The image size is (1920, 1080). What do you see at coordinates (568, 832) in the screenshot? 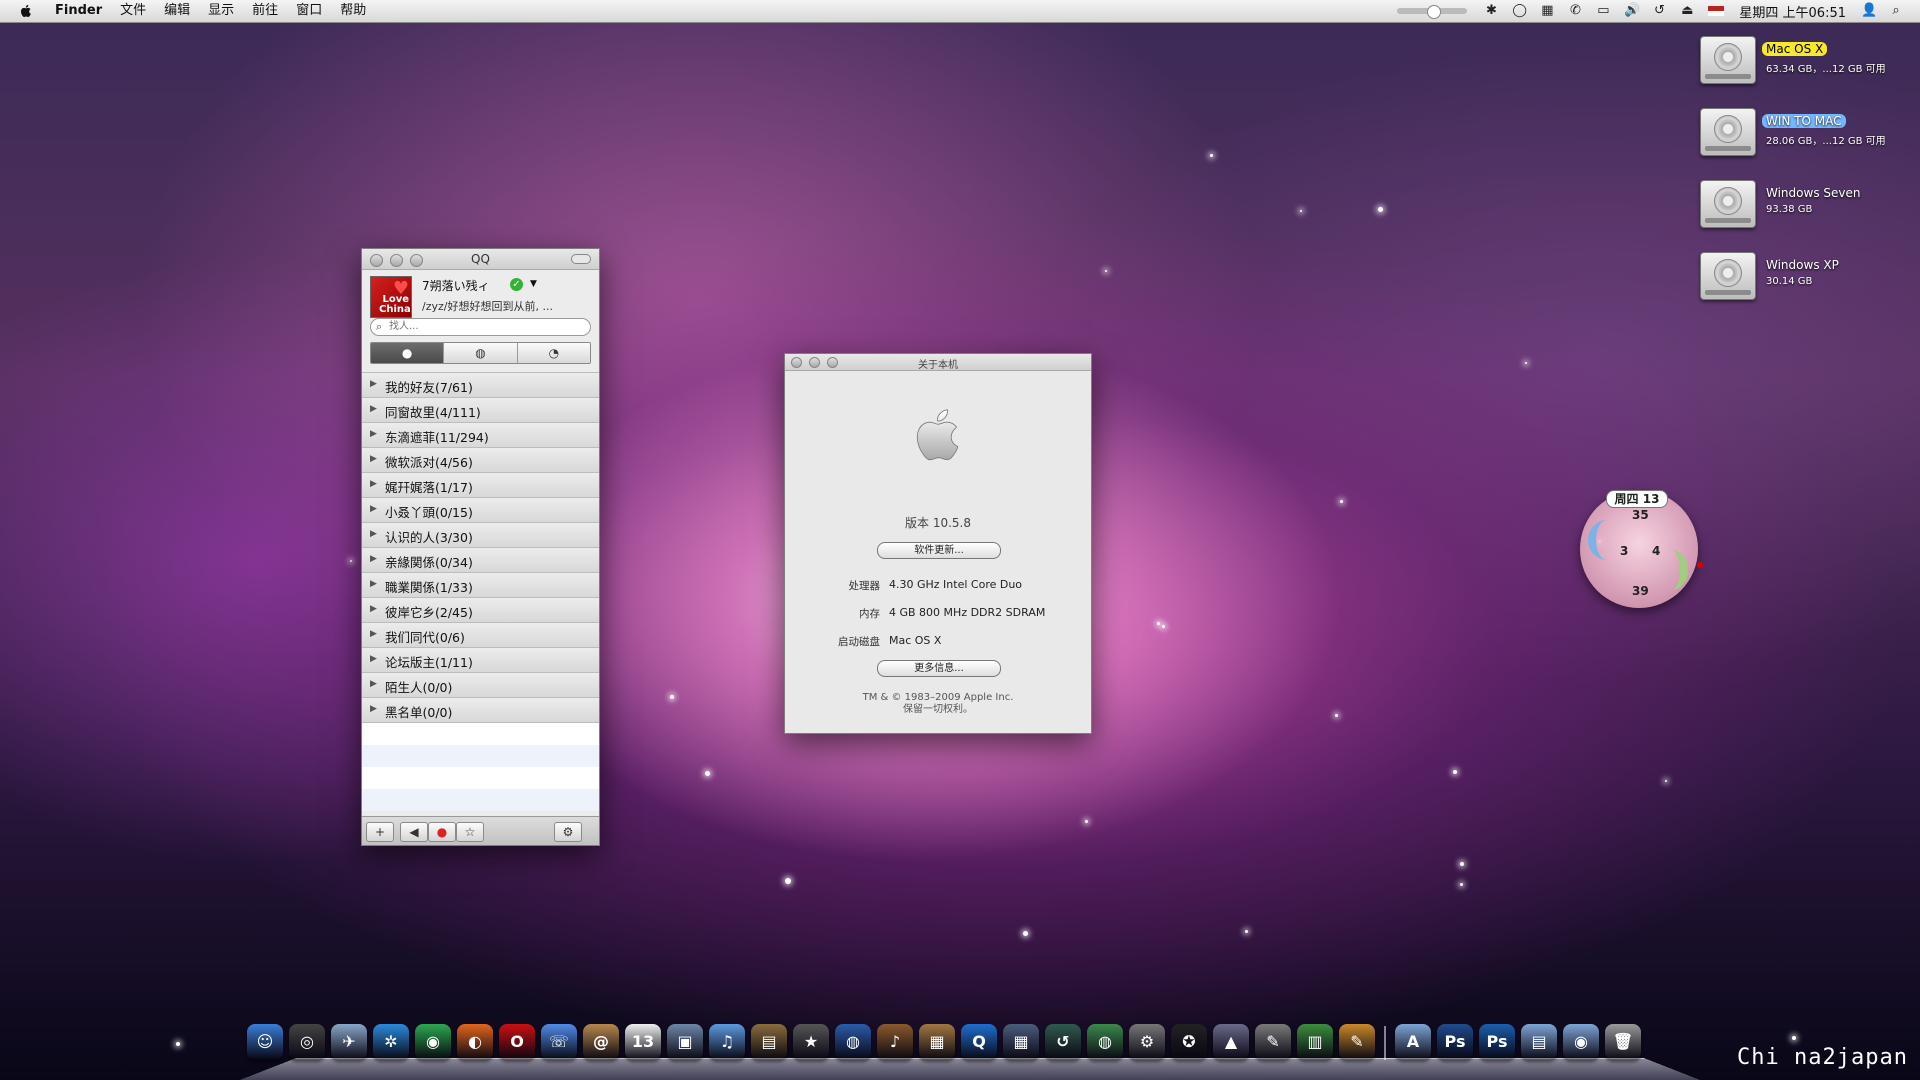
I see `settings-button: ⚙` at bounding box center [568, 832].